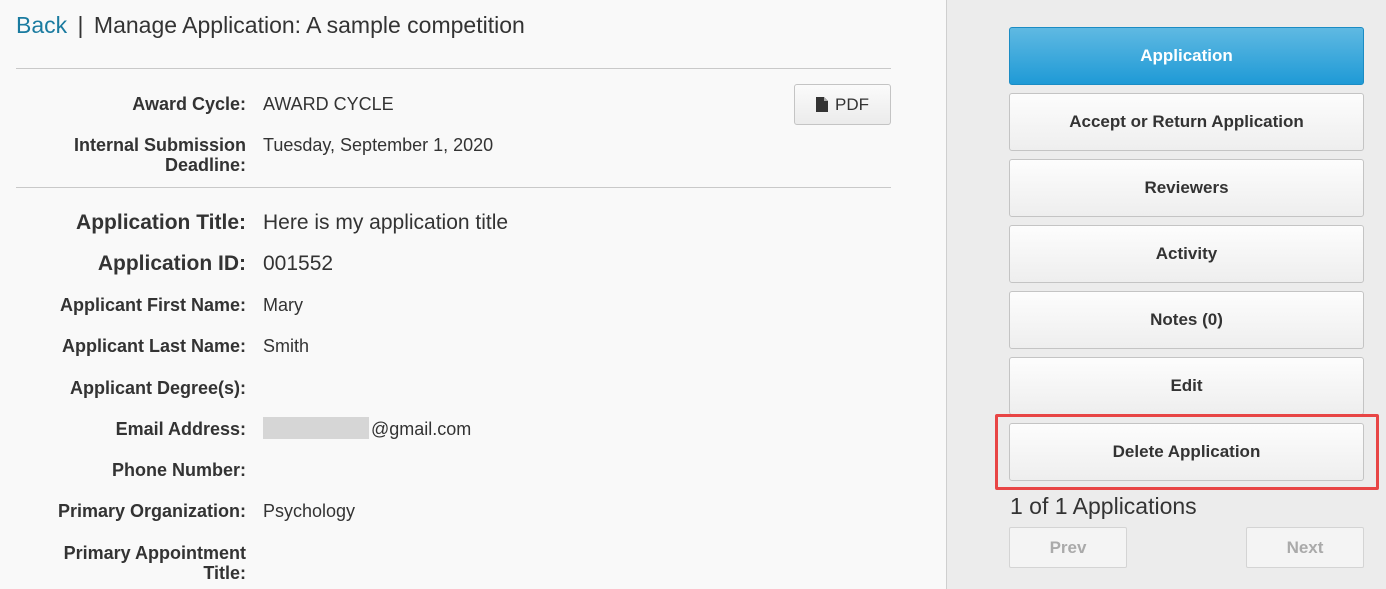  What do you see at coordinates (152, 305) in the screenshot?
I see `first-name-label: Applicant First Name:` at bounding box center [152, 305].